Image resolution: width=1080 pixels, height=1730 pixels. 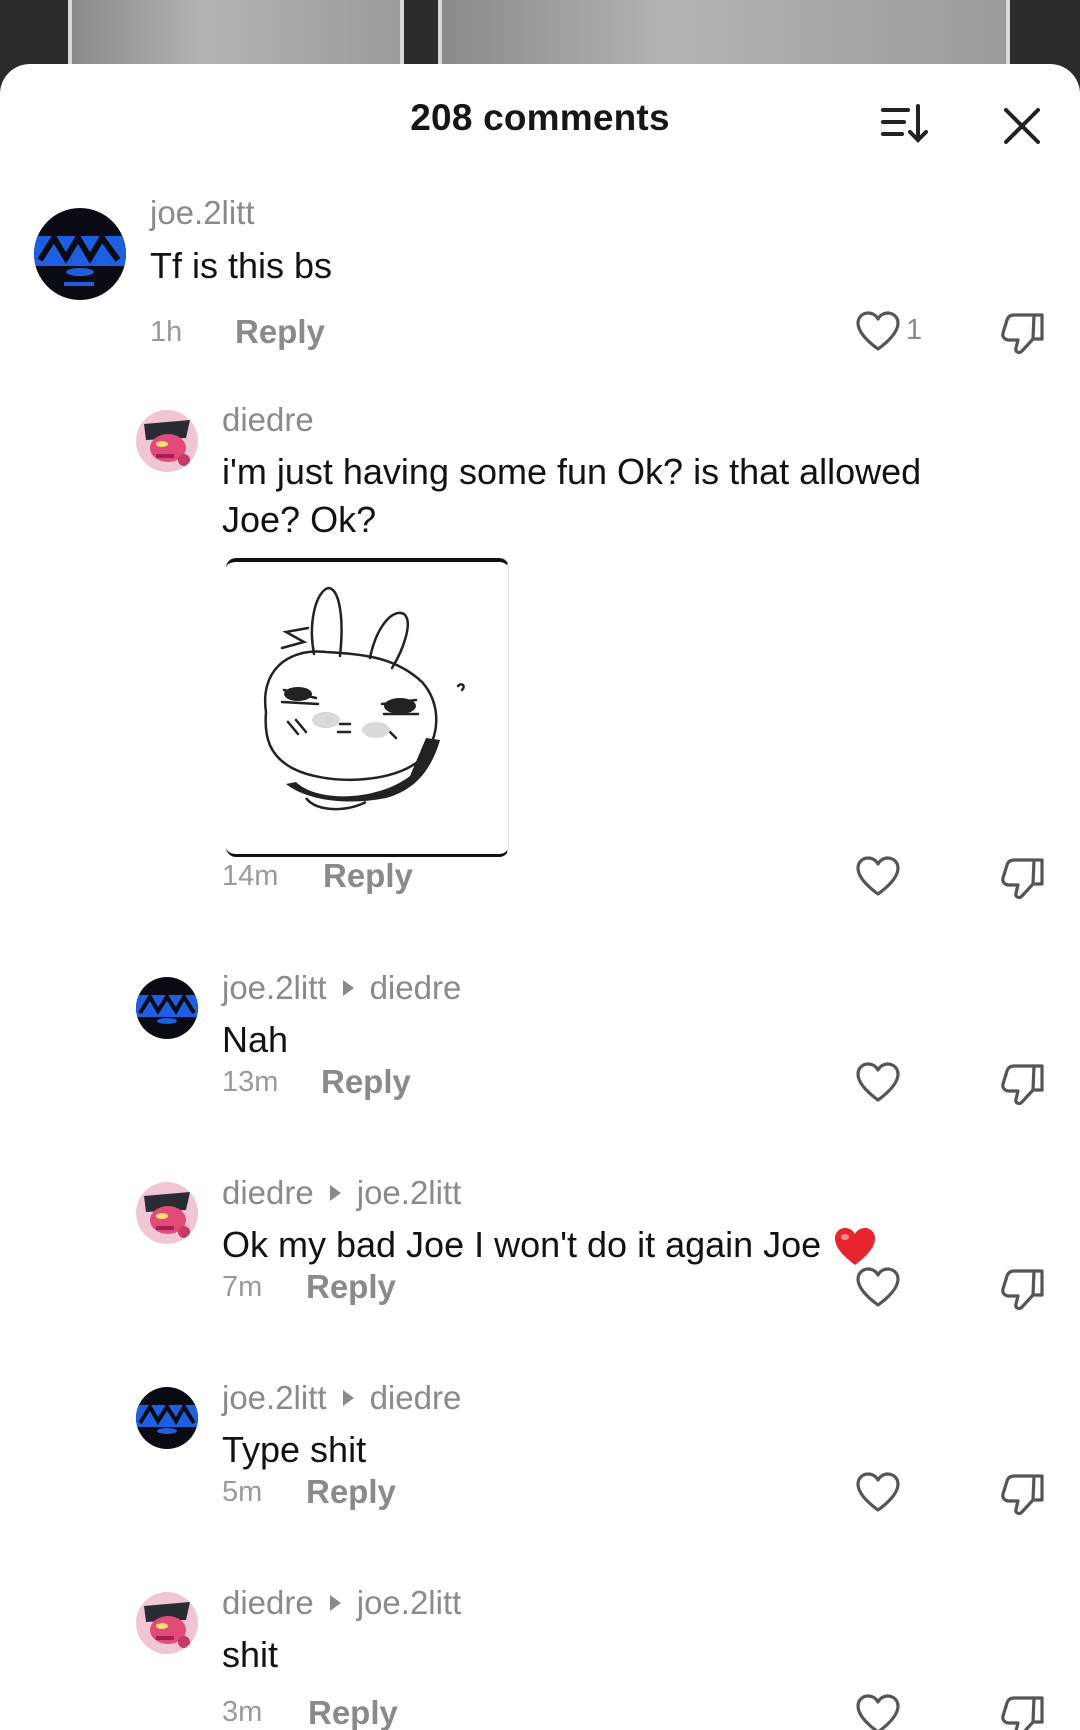 I want to click on comment-text: Ok my bad Joe I won't do it again Joe, so click(x=549, y=1245).